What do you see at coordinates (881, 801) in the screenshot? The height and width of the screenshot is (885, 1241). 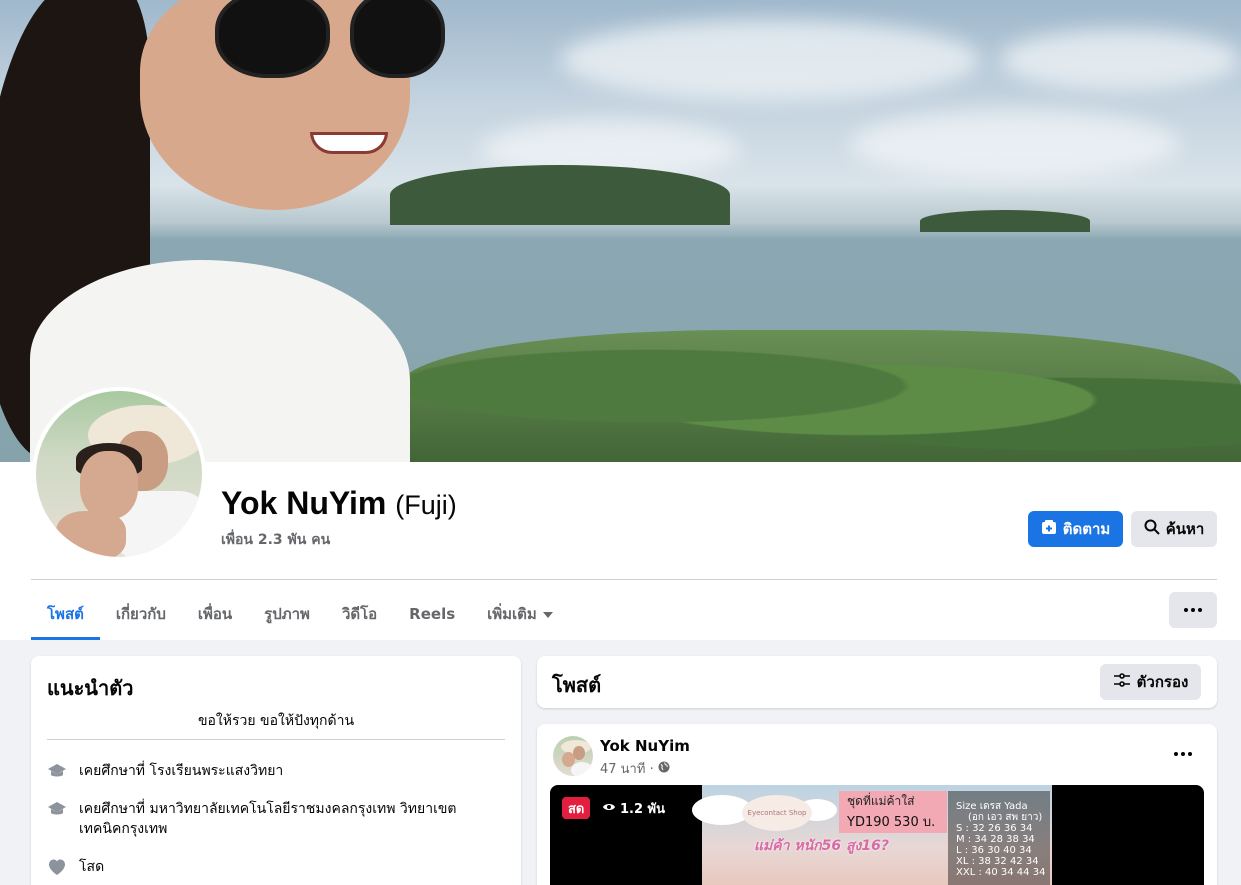 I see `price-line-1: ชุดที่แม่ค้าใส่` at bounding box center [881, 801].